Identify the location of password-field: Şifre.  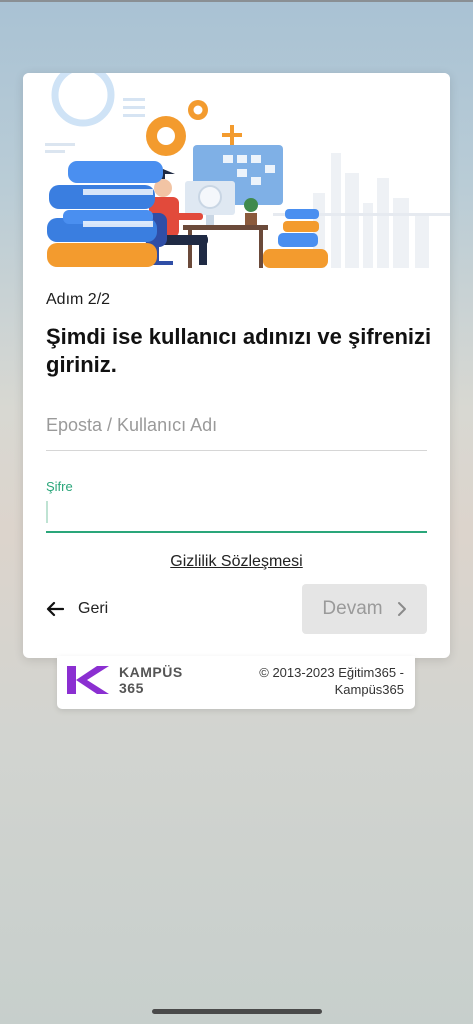
(236, 504).